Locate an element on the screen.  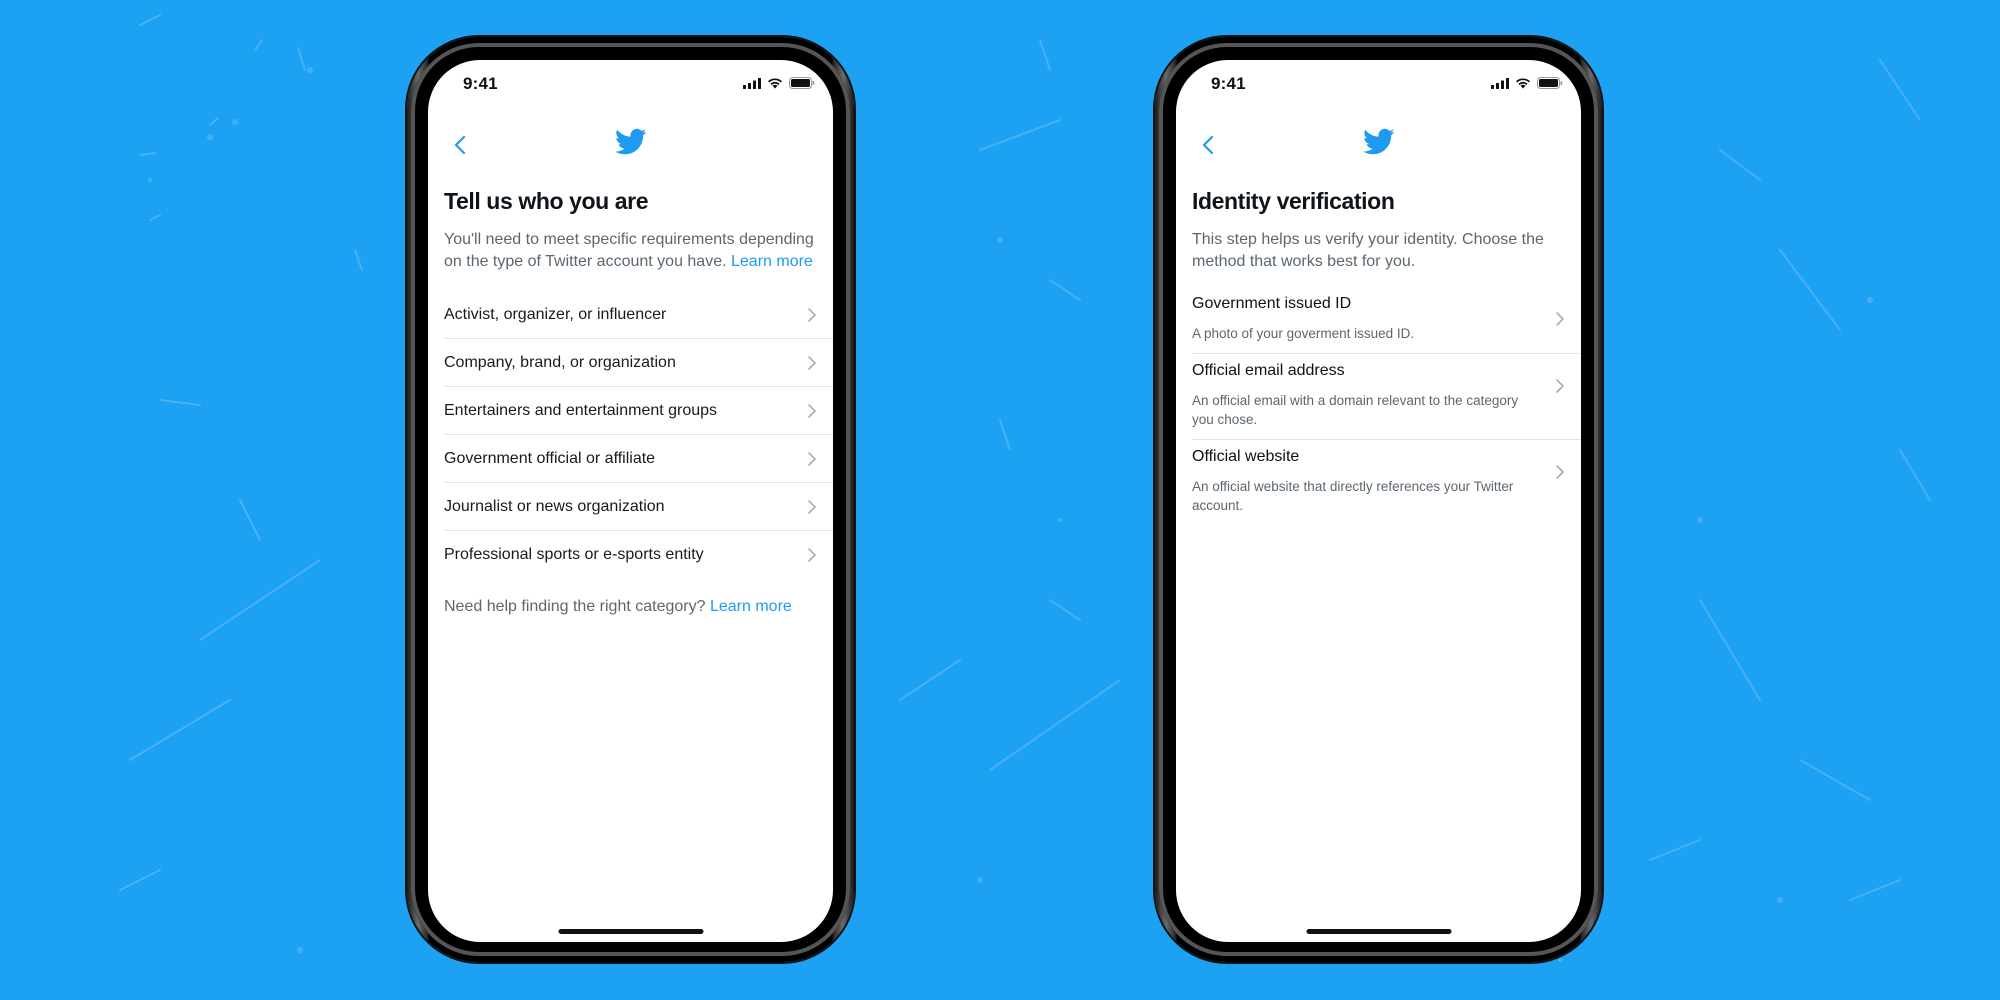
category-item-government: Government official or affiliate is located at coordinates (638, 459).